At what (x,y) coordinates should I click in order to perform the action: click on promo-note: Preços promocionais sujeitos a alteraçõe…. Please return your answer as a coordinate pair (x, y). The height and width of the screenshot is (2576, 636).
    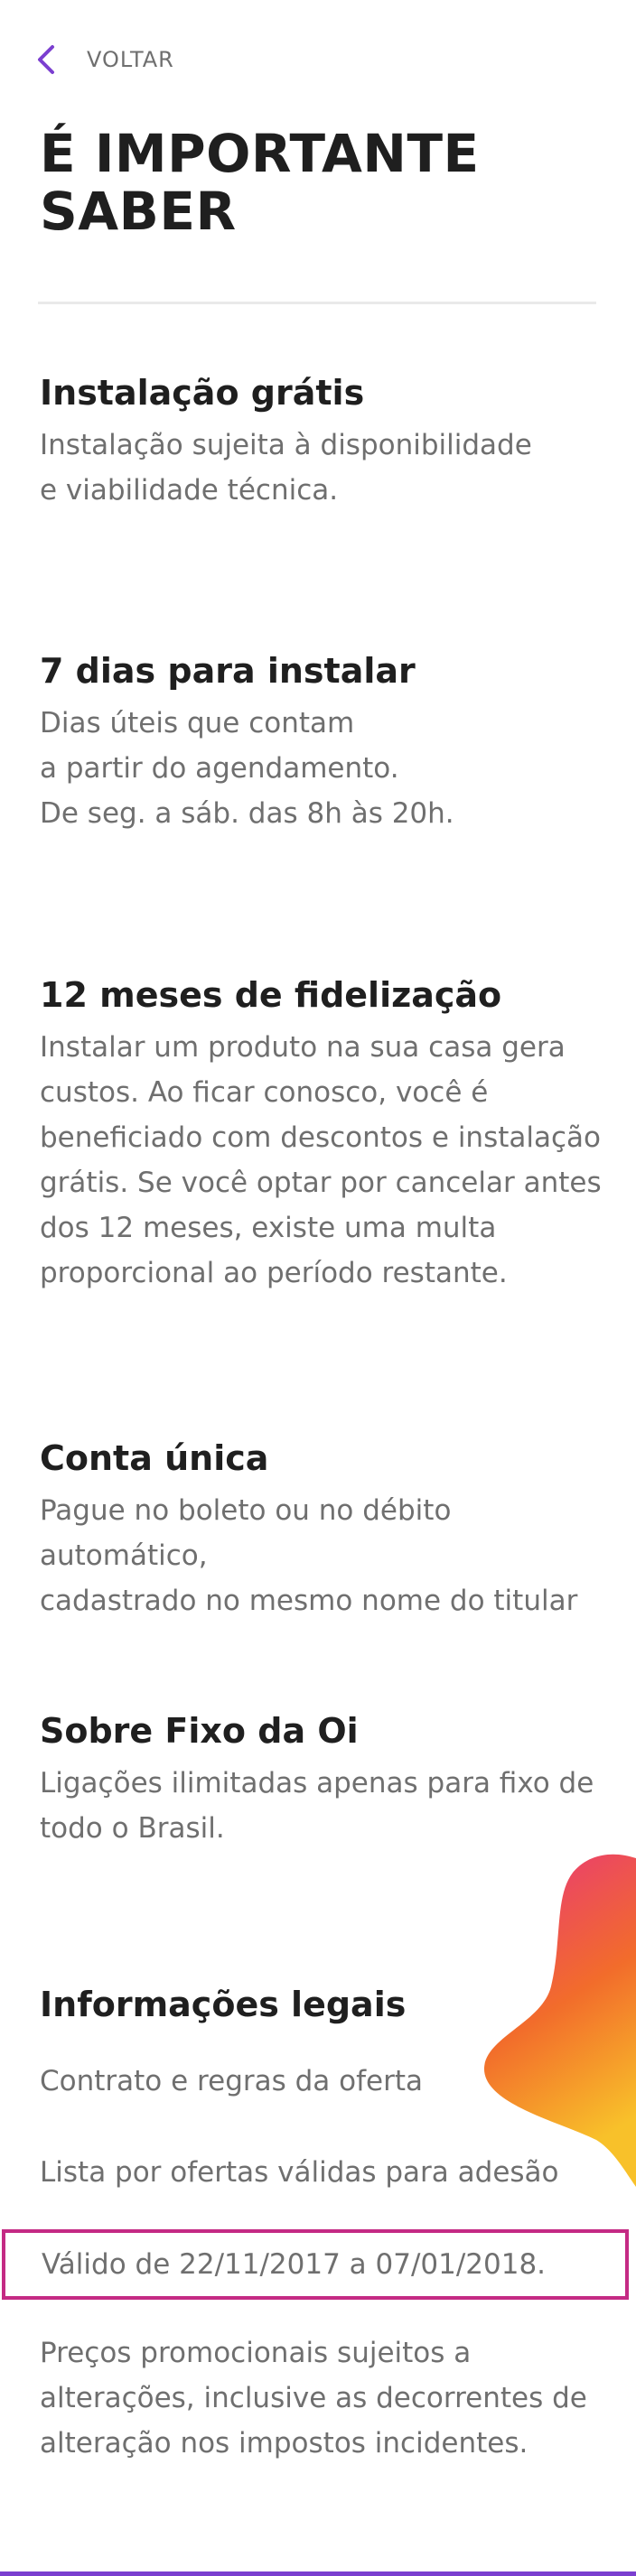
    Looking at the image, I should click on (313, 2398).